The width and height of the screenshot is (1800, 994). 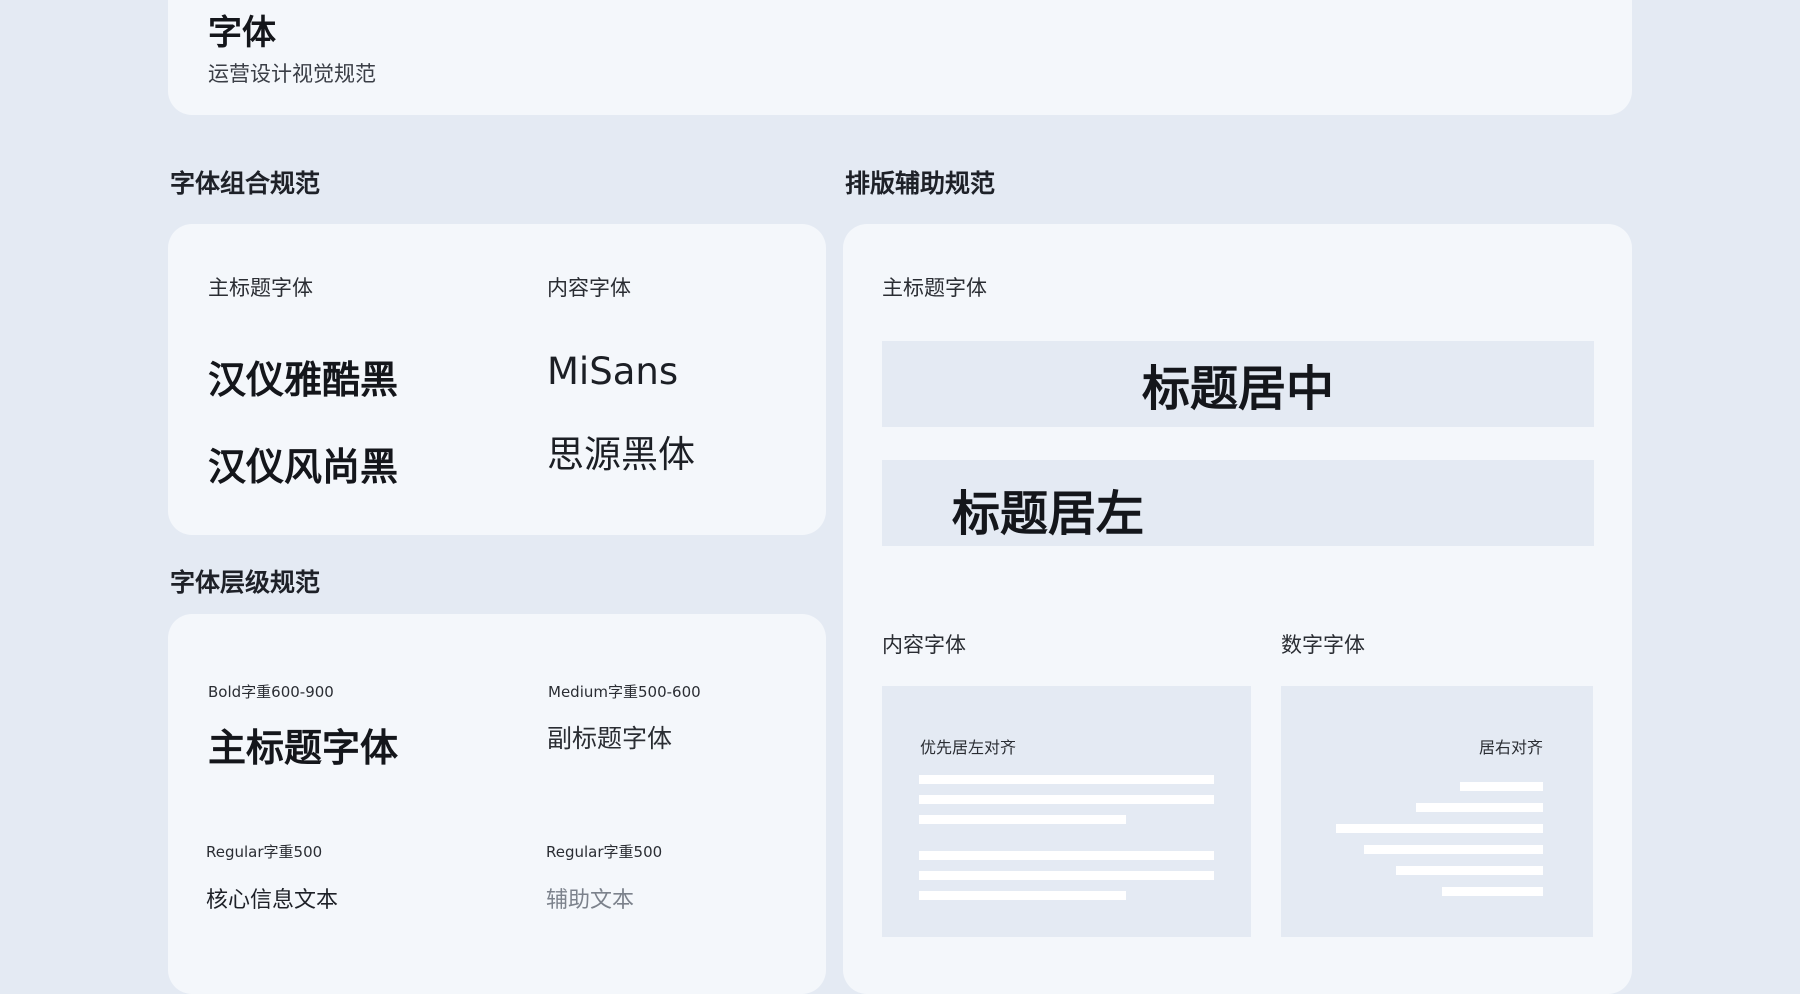 I want to click on number-align-box: 居右对齐, so click(x=1437, y=811).